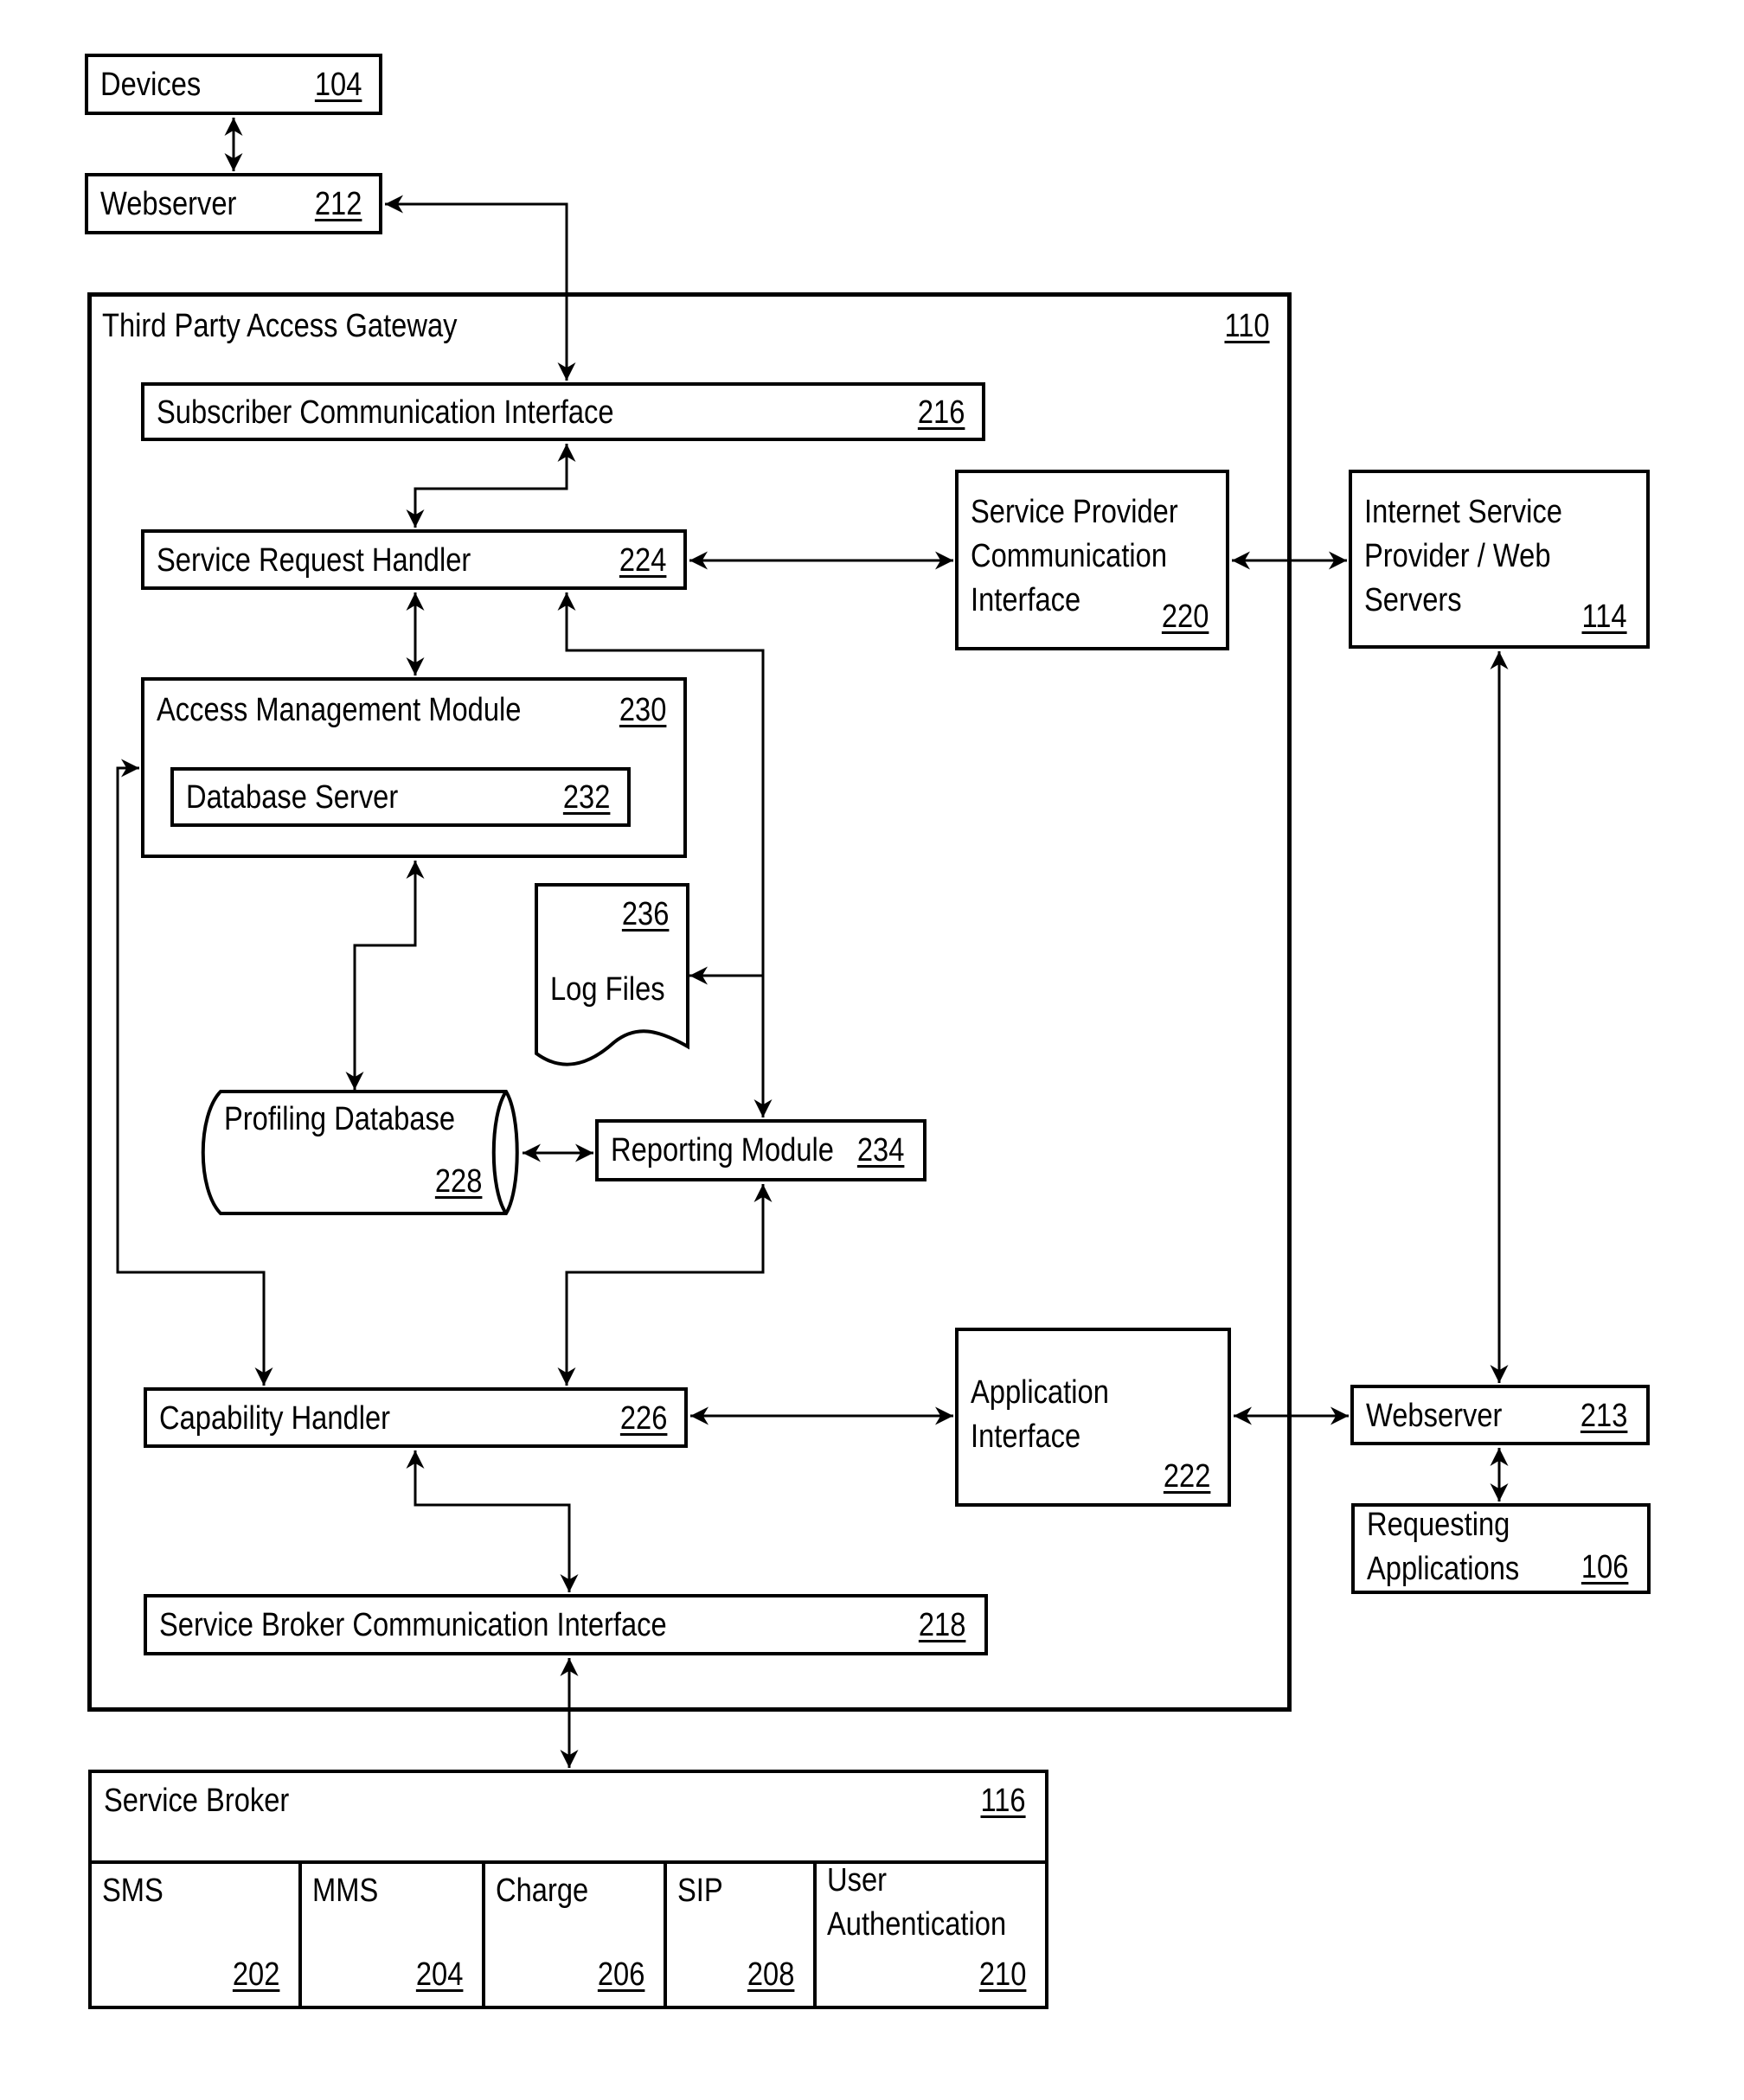 The width and height of the screenshot is (1744, 2100). What do you see at coordinates (1185, 617) in the screenshot?
I see `spci-ref: 220` at bounding box center [1185, 617].